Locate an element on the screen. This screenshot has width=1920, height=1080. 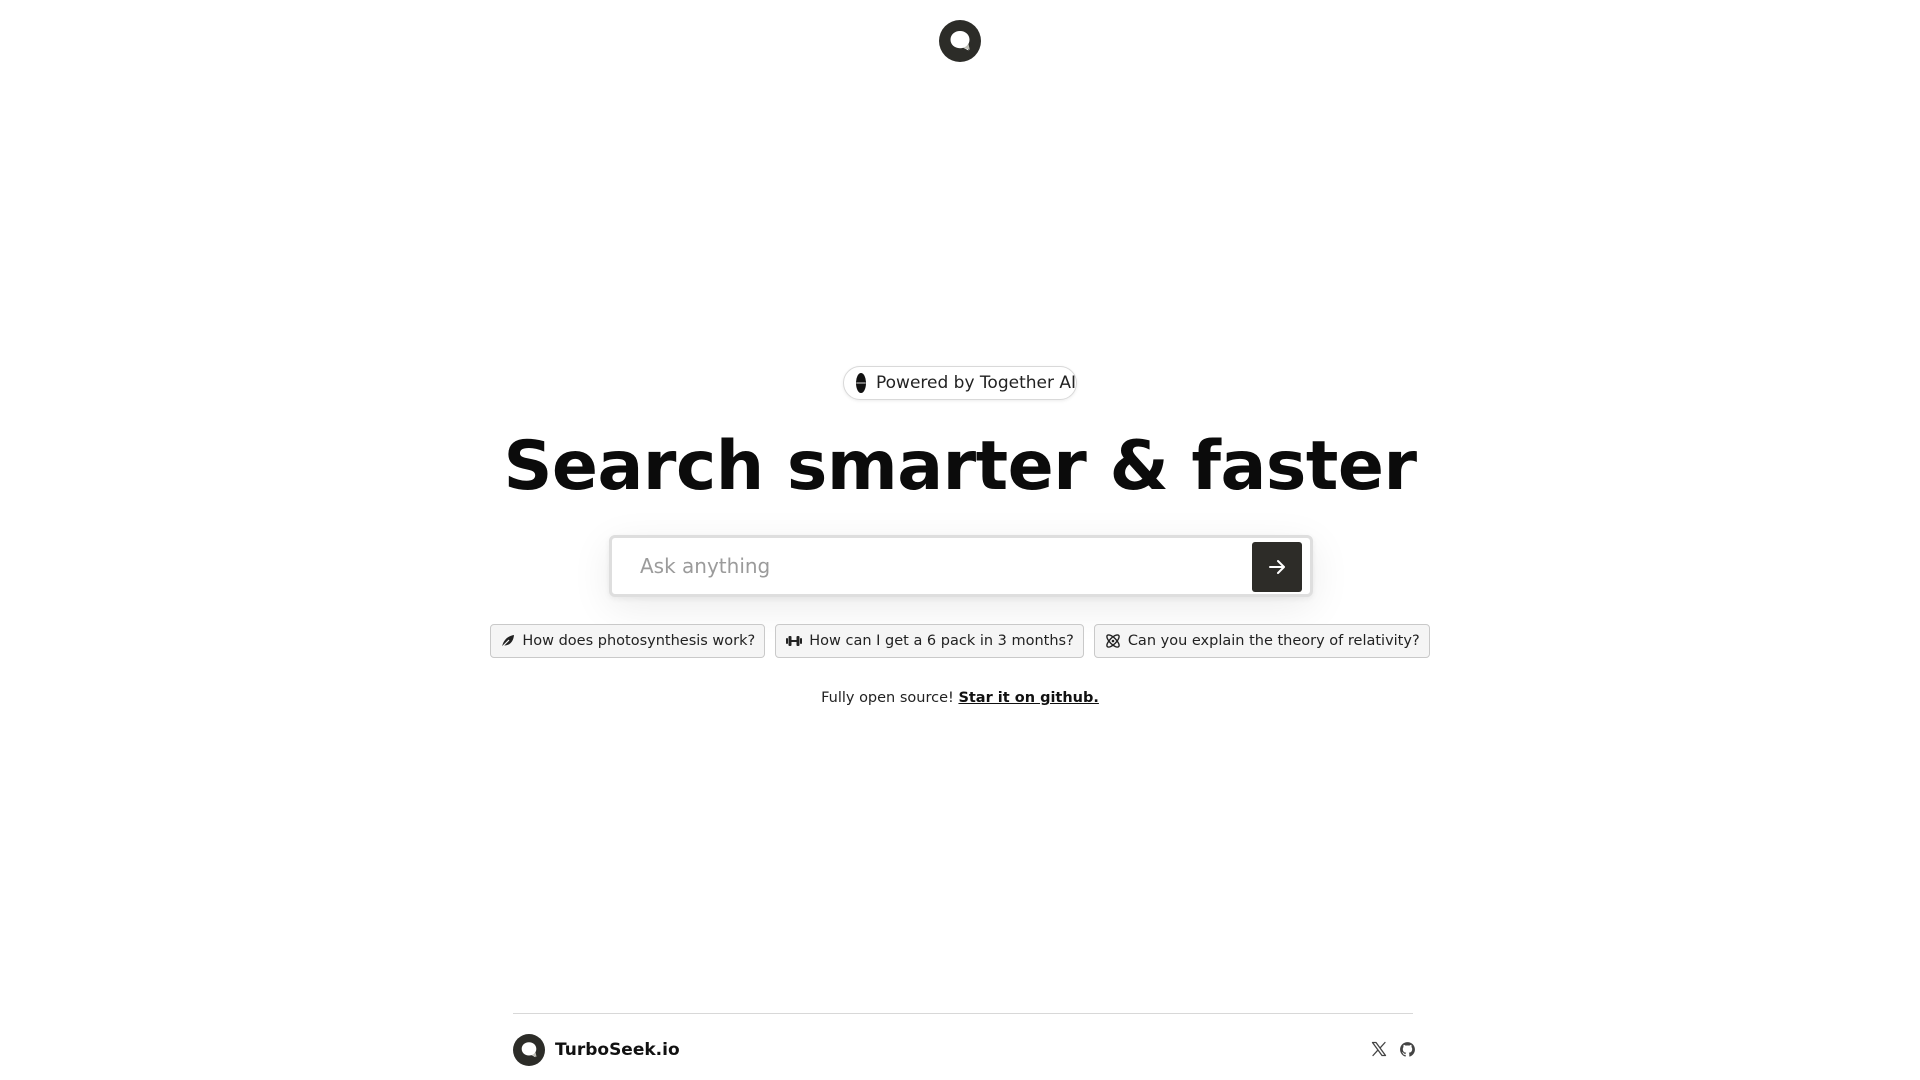
github-star-link: Star it on github. is located at coordinates (1028, 698).